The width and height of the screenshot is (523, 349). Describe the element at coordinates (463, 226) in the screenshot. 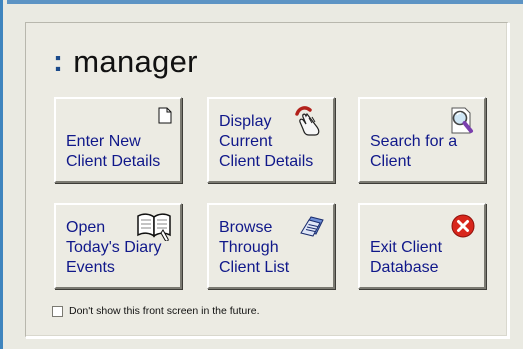

I see `exit-icon` at that location.